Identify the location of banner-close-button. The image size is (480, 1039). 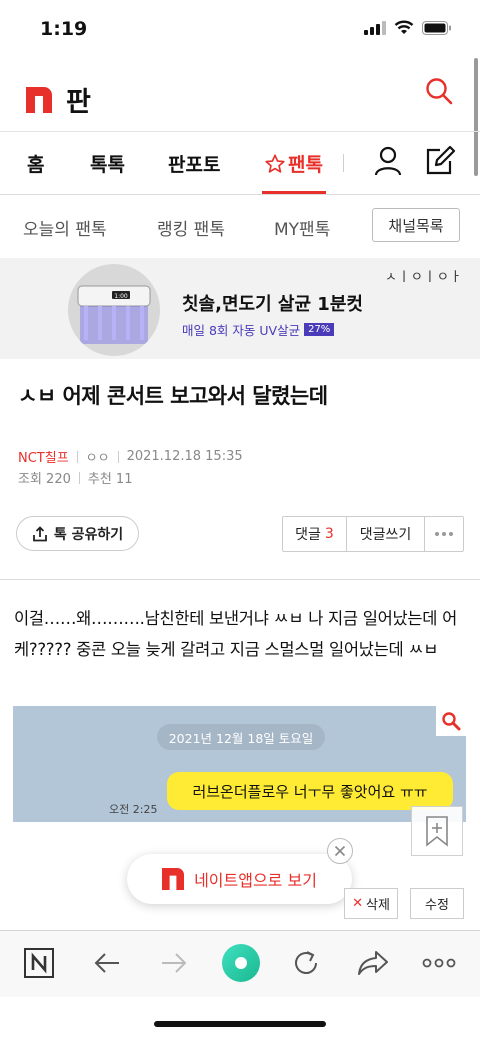
(340, 851).